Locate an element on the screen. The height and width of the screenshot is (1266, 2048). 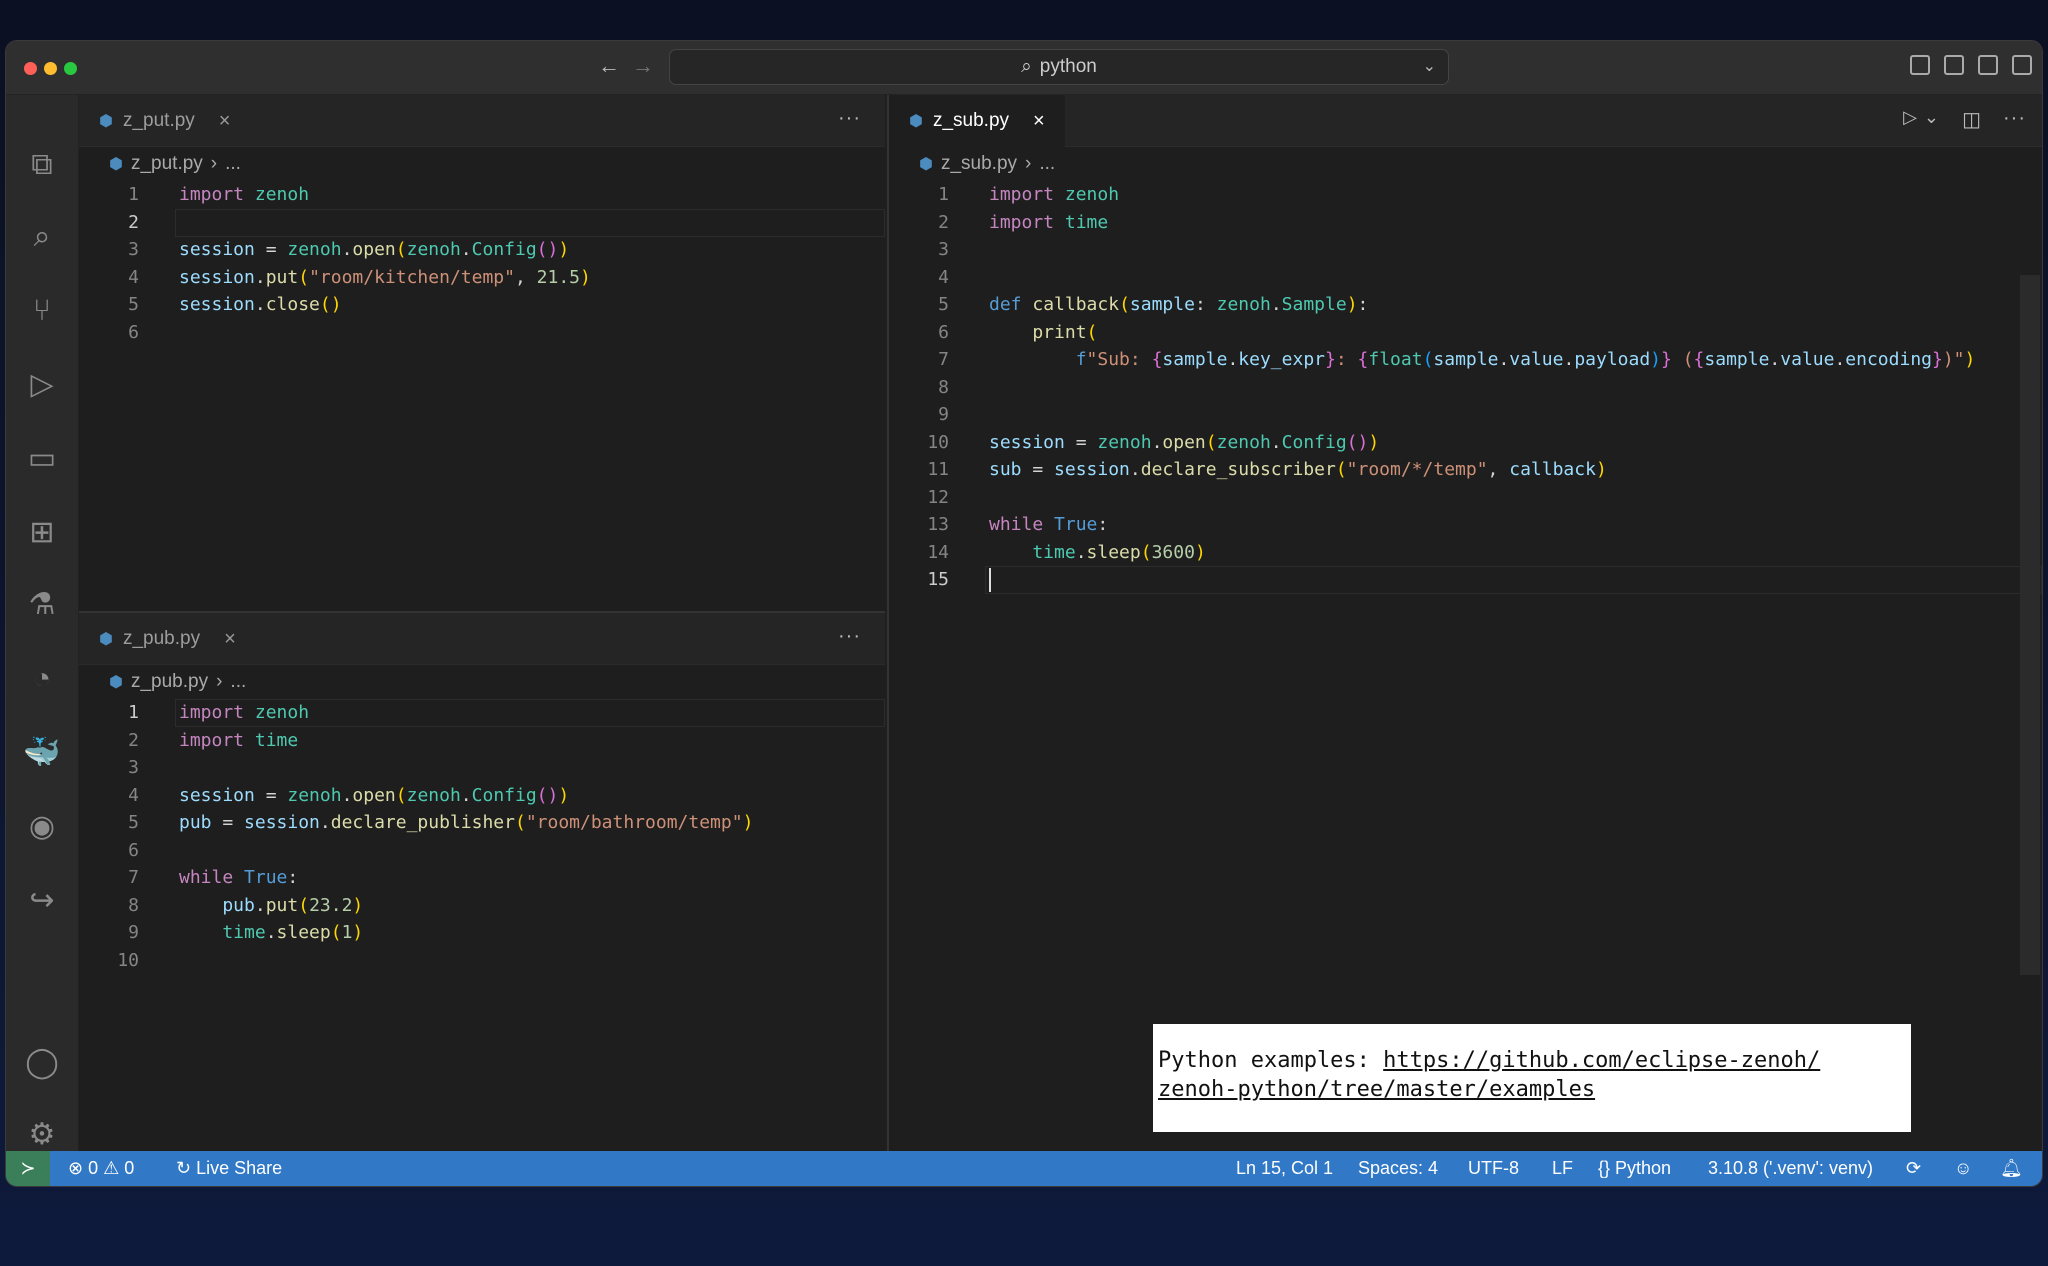
code-line: def callback(sample: zenoh.Sample): is located at coordinates (1178, 305).